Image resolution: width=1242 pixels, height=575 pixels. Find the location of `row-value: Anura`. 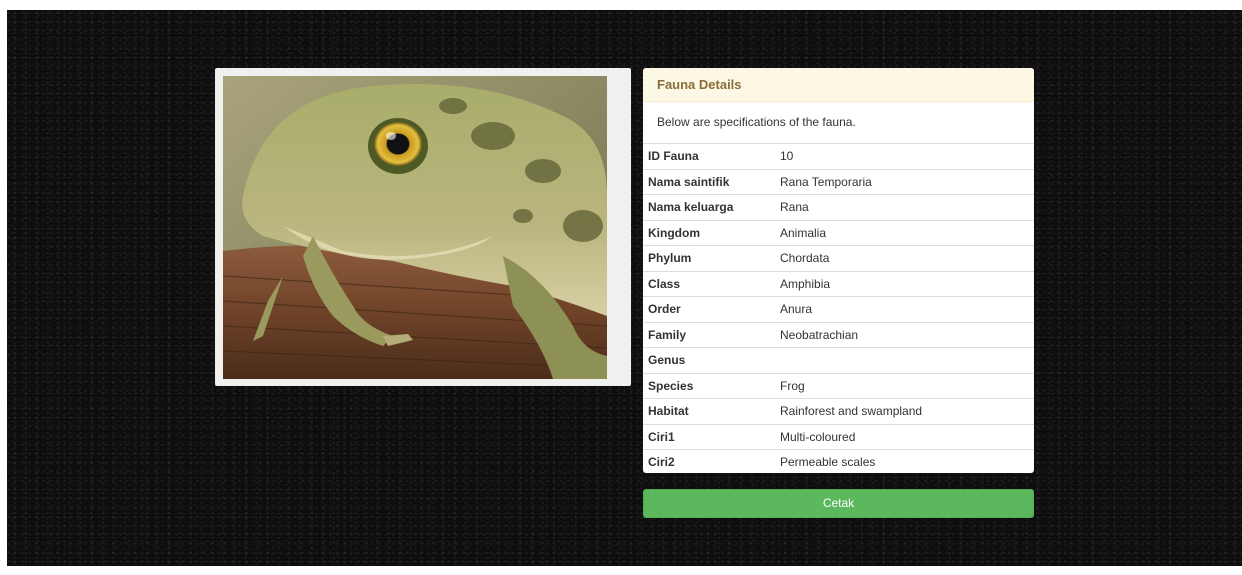

row-value: Anura is located at coordinates (903, 309).